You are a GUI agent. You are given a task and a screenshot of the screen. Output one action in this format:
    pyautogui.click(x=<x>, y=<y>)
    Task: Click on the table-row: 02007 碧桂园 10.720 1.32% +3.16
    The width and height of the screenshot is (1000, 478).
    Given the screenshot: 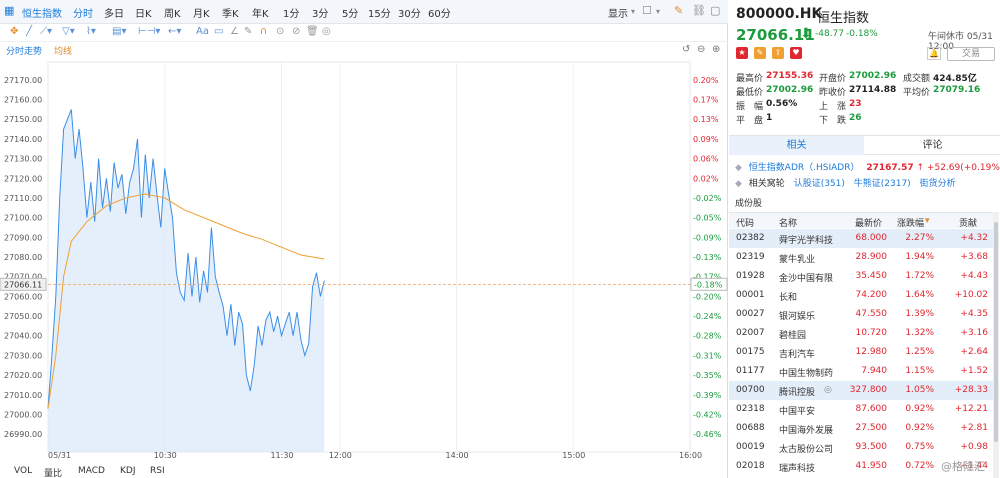 What is the action you would take?
    pyautogui.click(x=861, y=333)
    